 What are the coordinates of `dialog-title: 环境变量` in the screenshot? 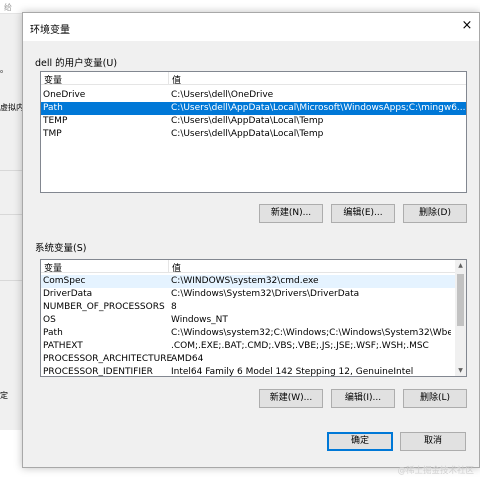 It's located at (50, 30).